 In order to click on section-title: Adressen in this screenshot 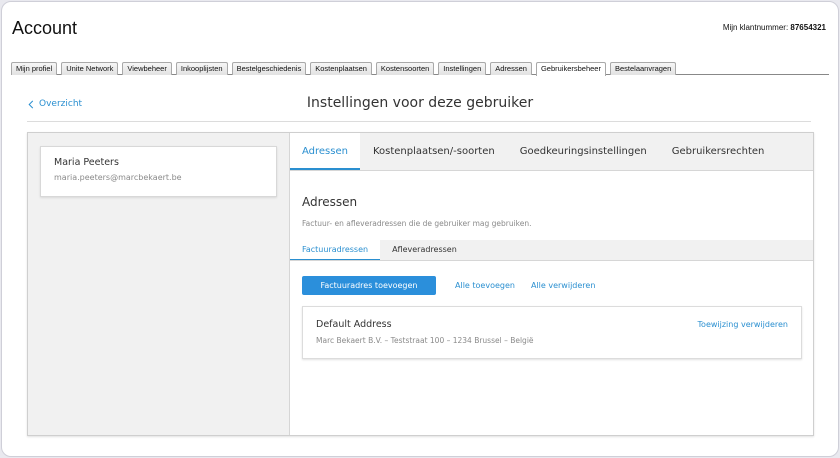, I will do `click(330, 202)`.